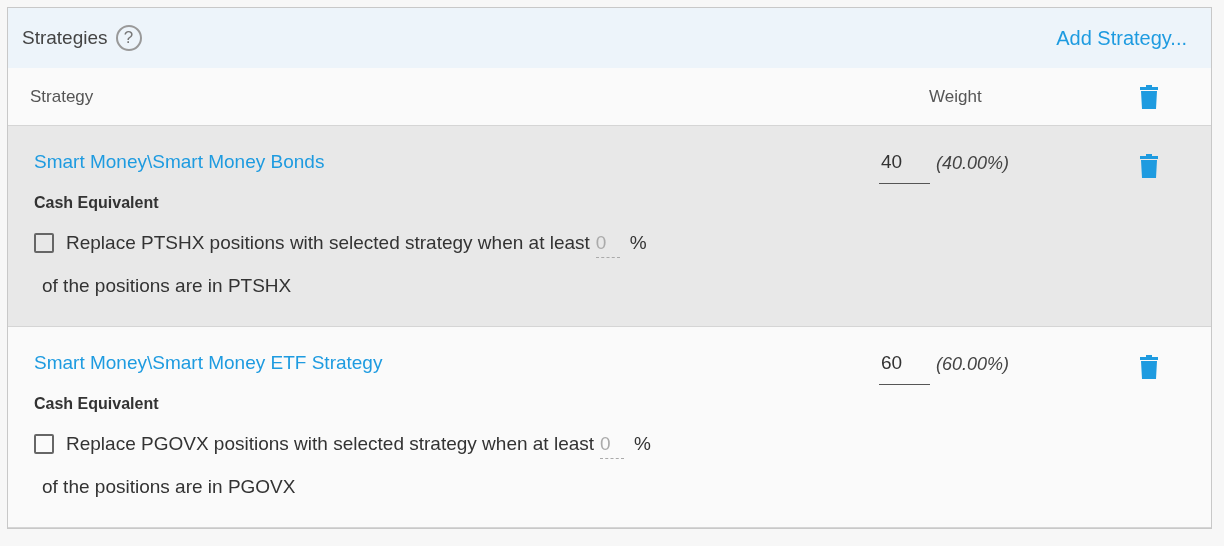 This screenshot has width=1224, height=546. I want to click on weight-percent: (40.00%), so click(973, 163).